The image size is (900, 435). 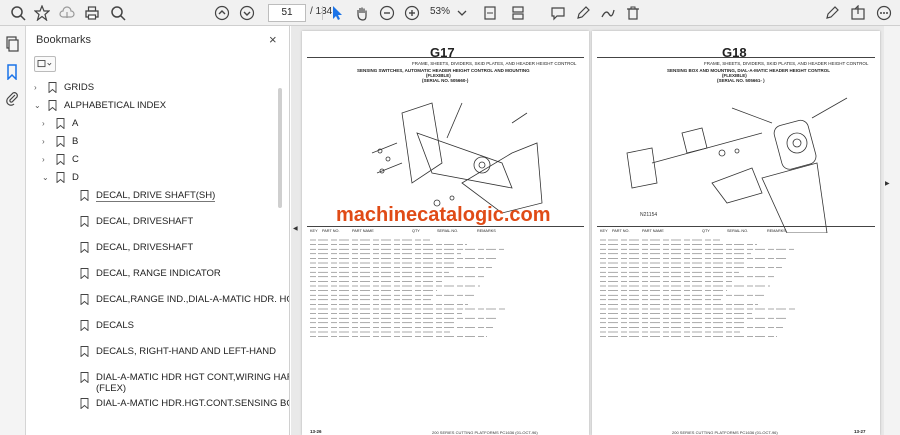 What do you see at coordinates (887, 183) in the screenshot?
I see `right-arrow-icon: ▶` at bounding box center [887, 183].